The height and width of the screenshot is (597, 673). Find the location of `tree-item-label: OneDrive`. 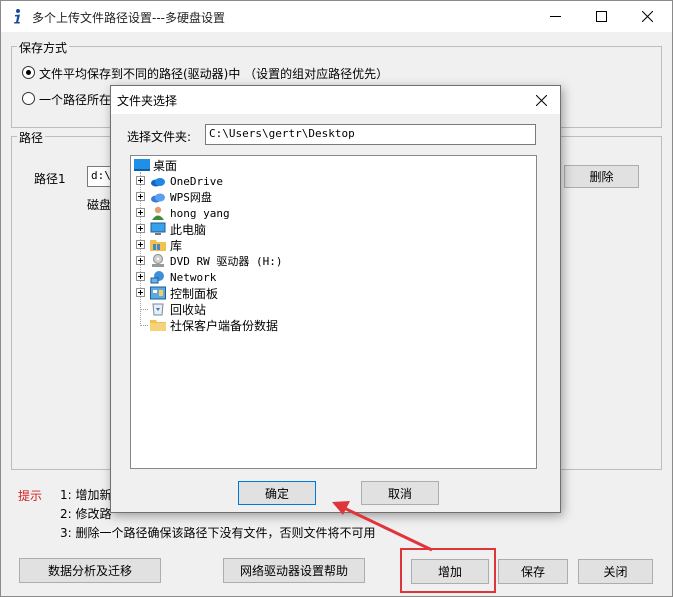

tree-item-label: OneDrive is located at coordinates (196, 181).